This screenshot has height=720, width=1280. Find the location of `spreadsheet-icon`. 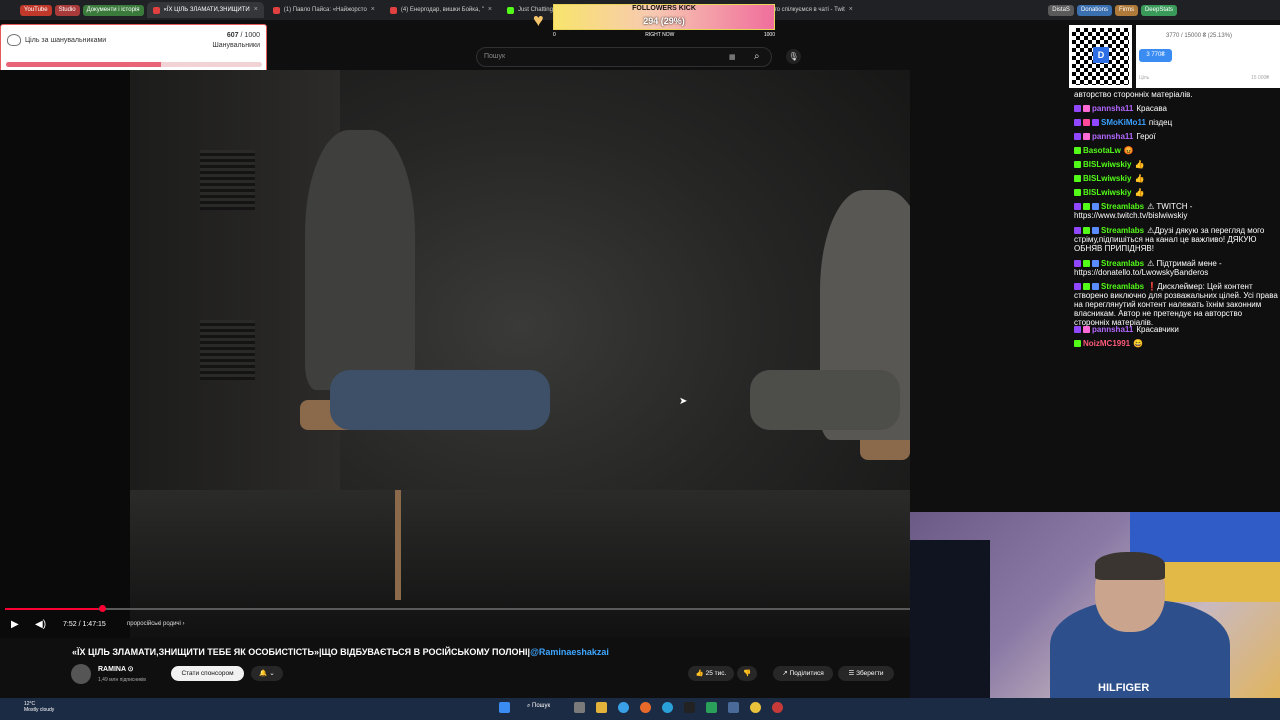

spreadsheet-icon is located at coordinates (711, 707).